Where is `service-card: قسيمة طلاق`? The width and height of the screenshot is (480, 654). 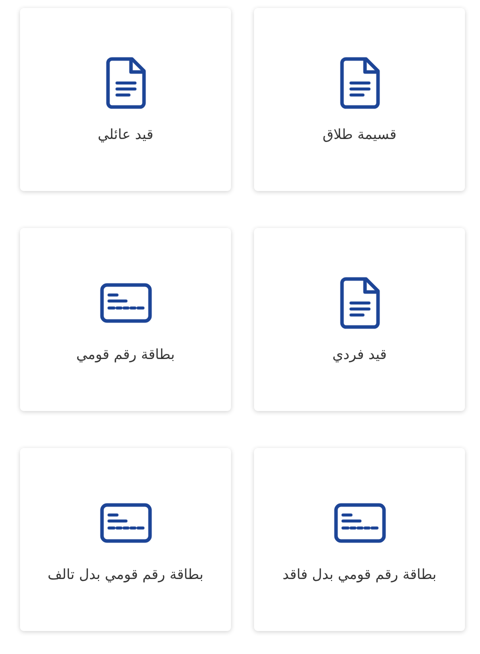 service-card: قسيمة طلاق is located at coordinates (359, 99).